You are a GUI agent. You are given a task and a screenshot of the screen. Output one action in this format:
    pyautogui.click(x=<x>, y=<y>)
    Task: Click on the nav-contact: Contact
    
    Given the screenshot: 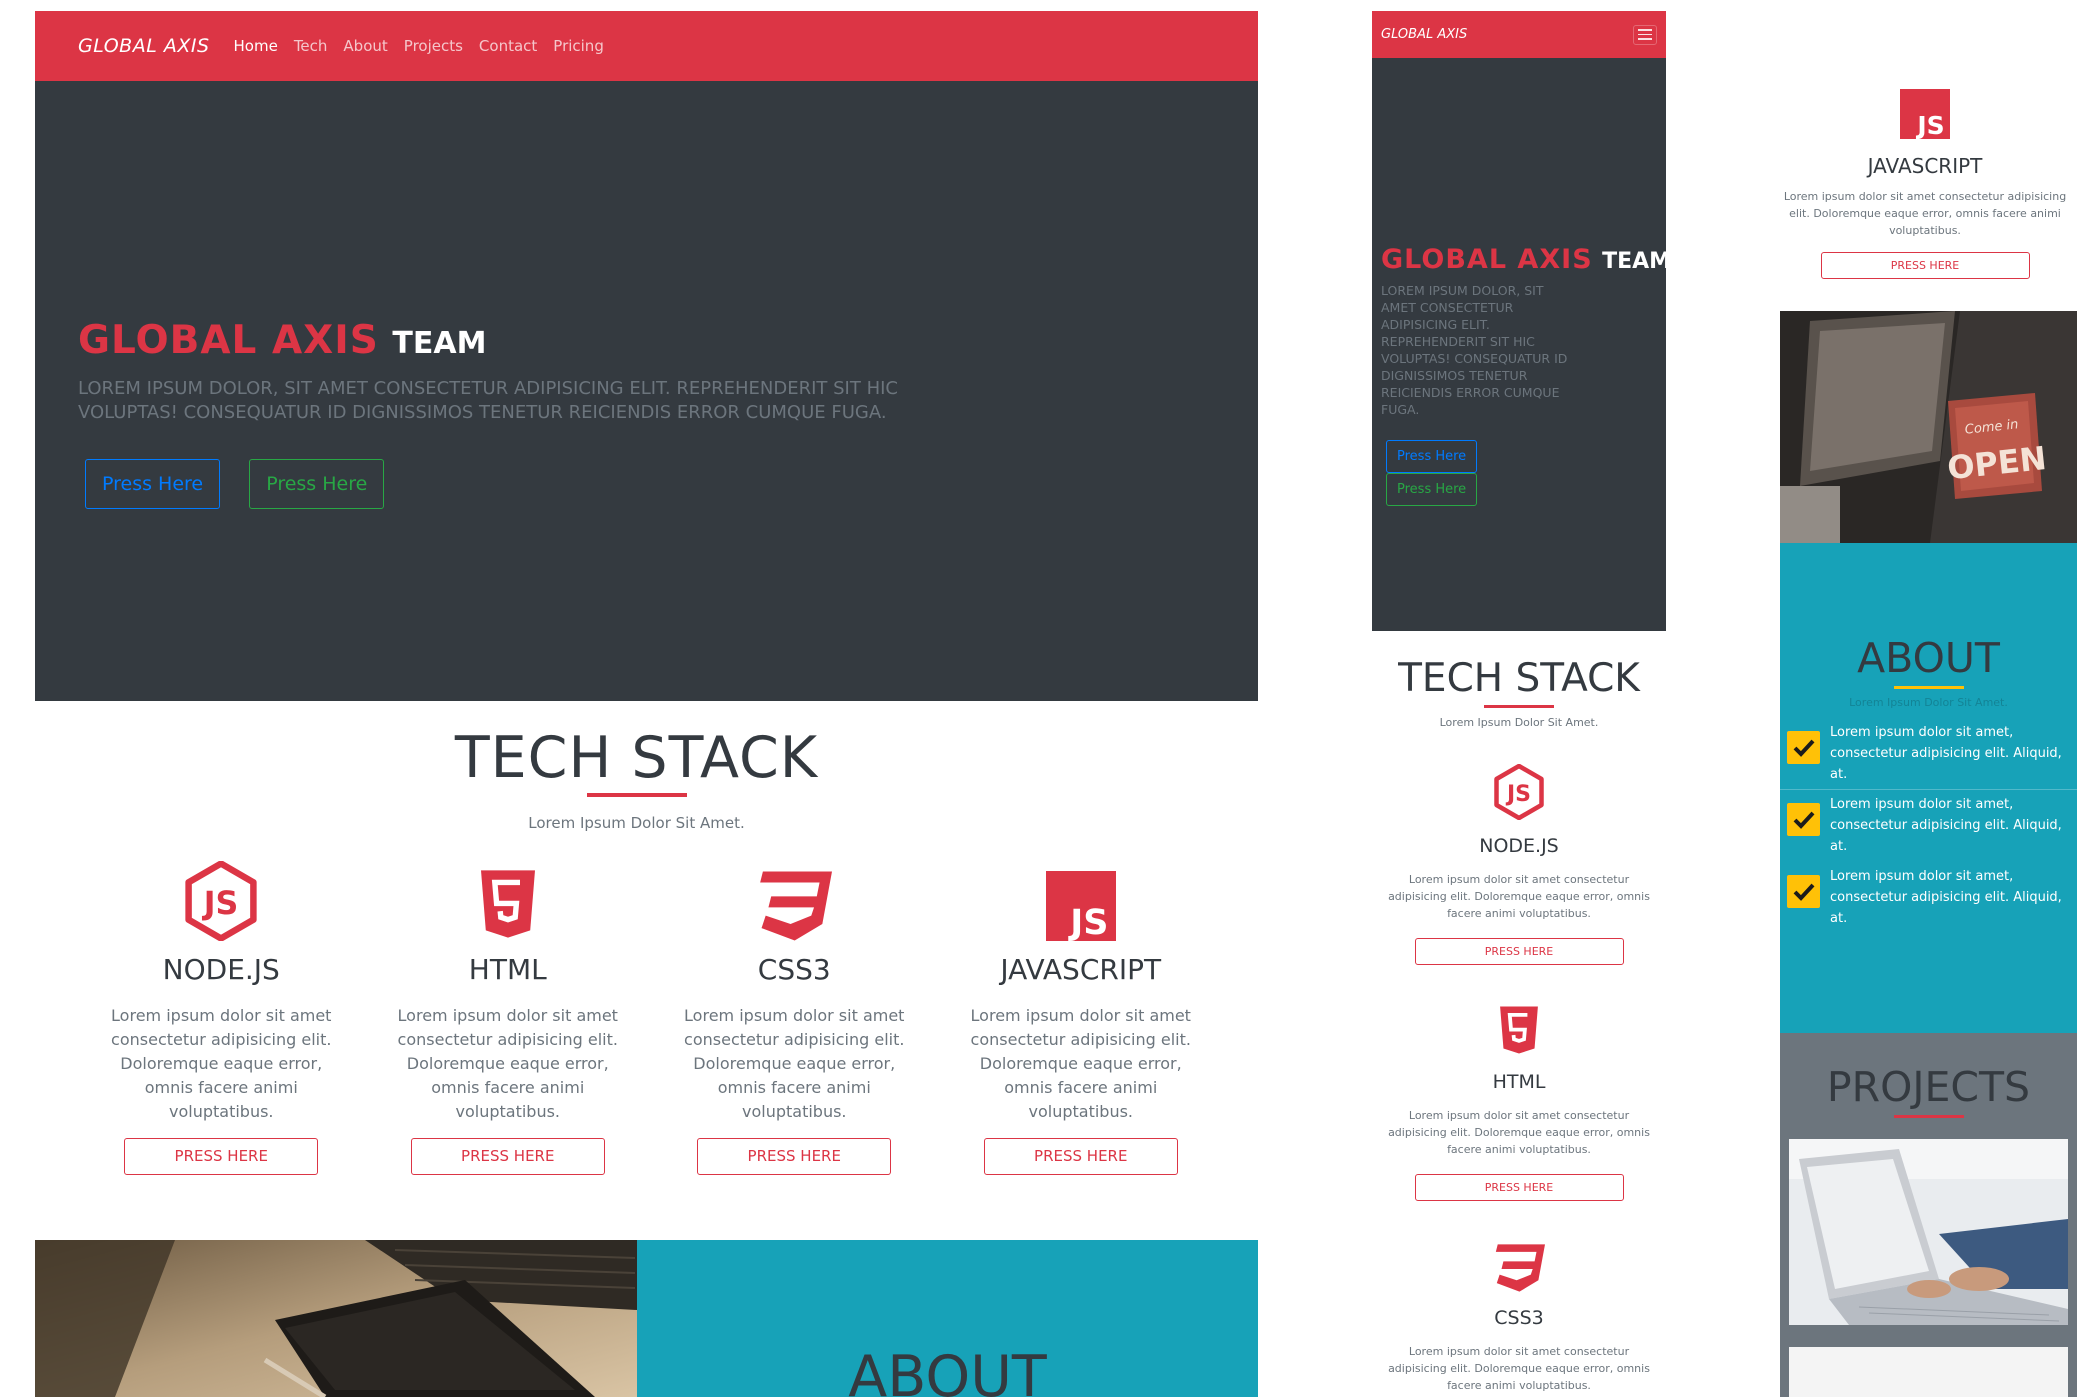 What is the action you would take?
    pyautogui.click(x=508, y=46)
    